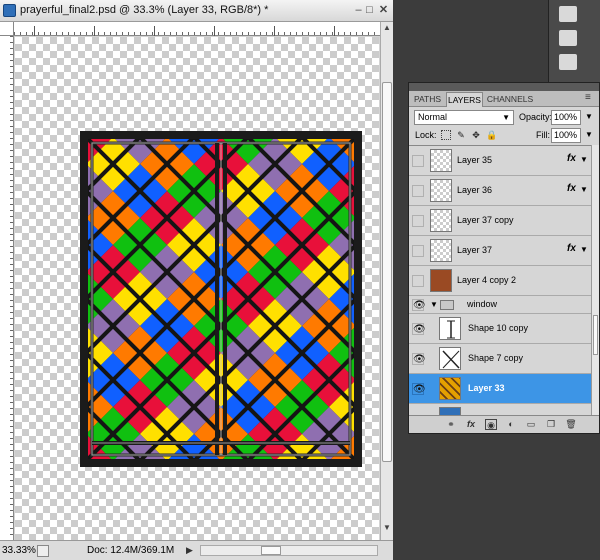  What do you see at coordinates (9, 10) in the screenshot?
I see `photoshop-document-icon` at bounding box center [9, 10].